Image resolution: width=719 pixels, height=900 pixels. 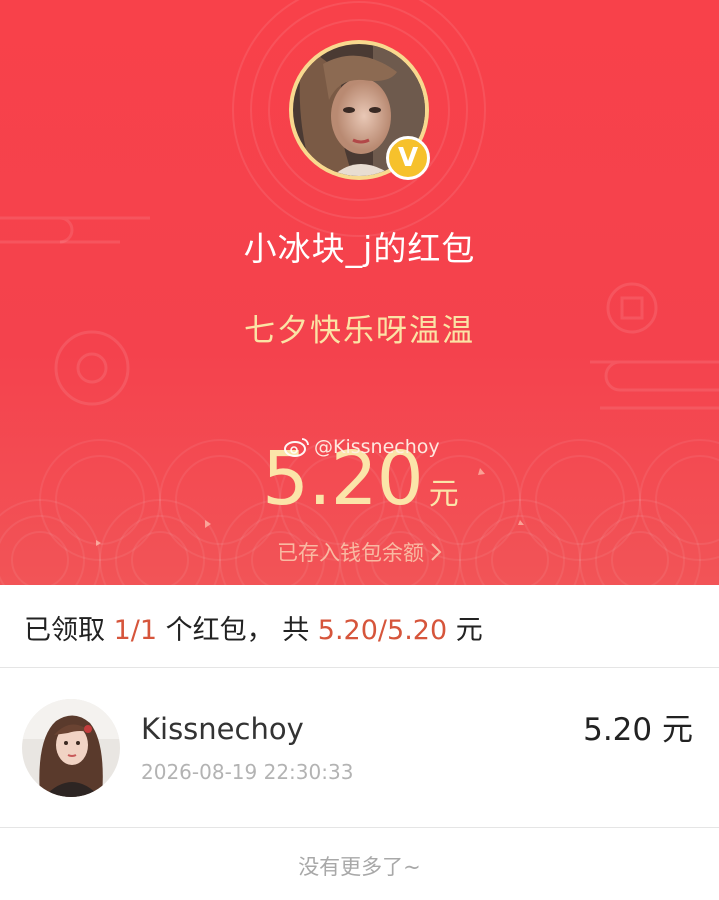 I want to click on recipient-avatar-image, so click(x=71, y=748).